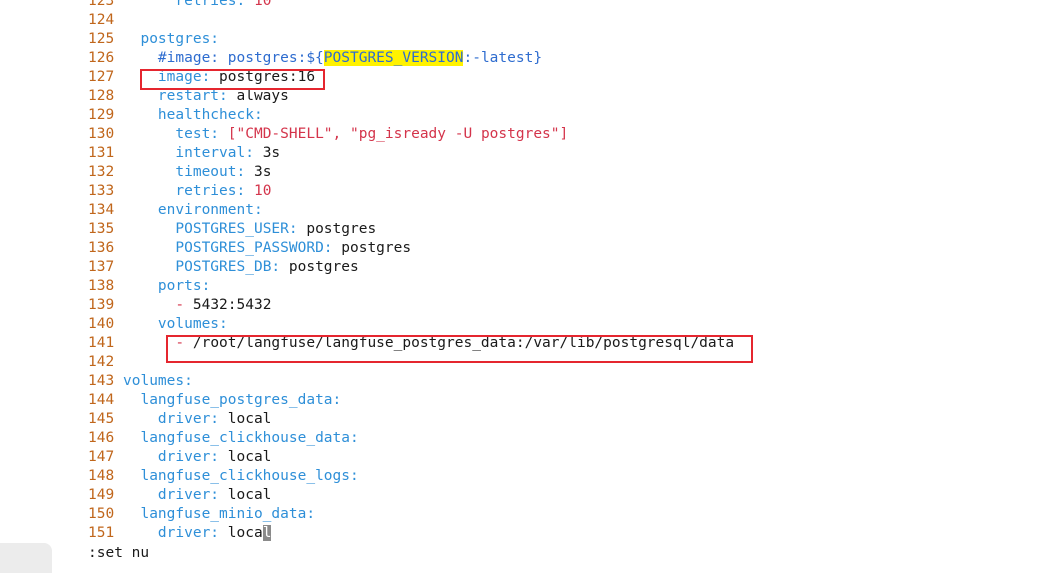 The width and height of the screenshot is (1056, 573). I want to click on code-line: 131 interval: 3s, so click(528, 153).